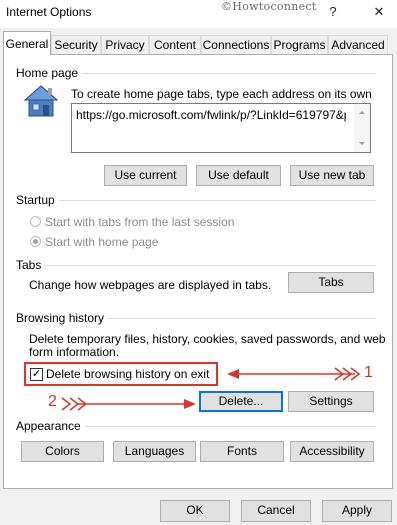 The height and width of the screenshot is (525, 397). What do you see at coordinates (299, 44) in the screenshot?
I see `tab-programs: Programs` at bounding box center [299, 44].